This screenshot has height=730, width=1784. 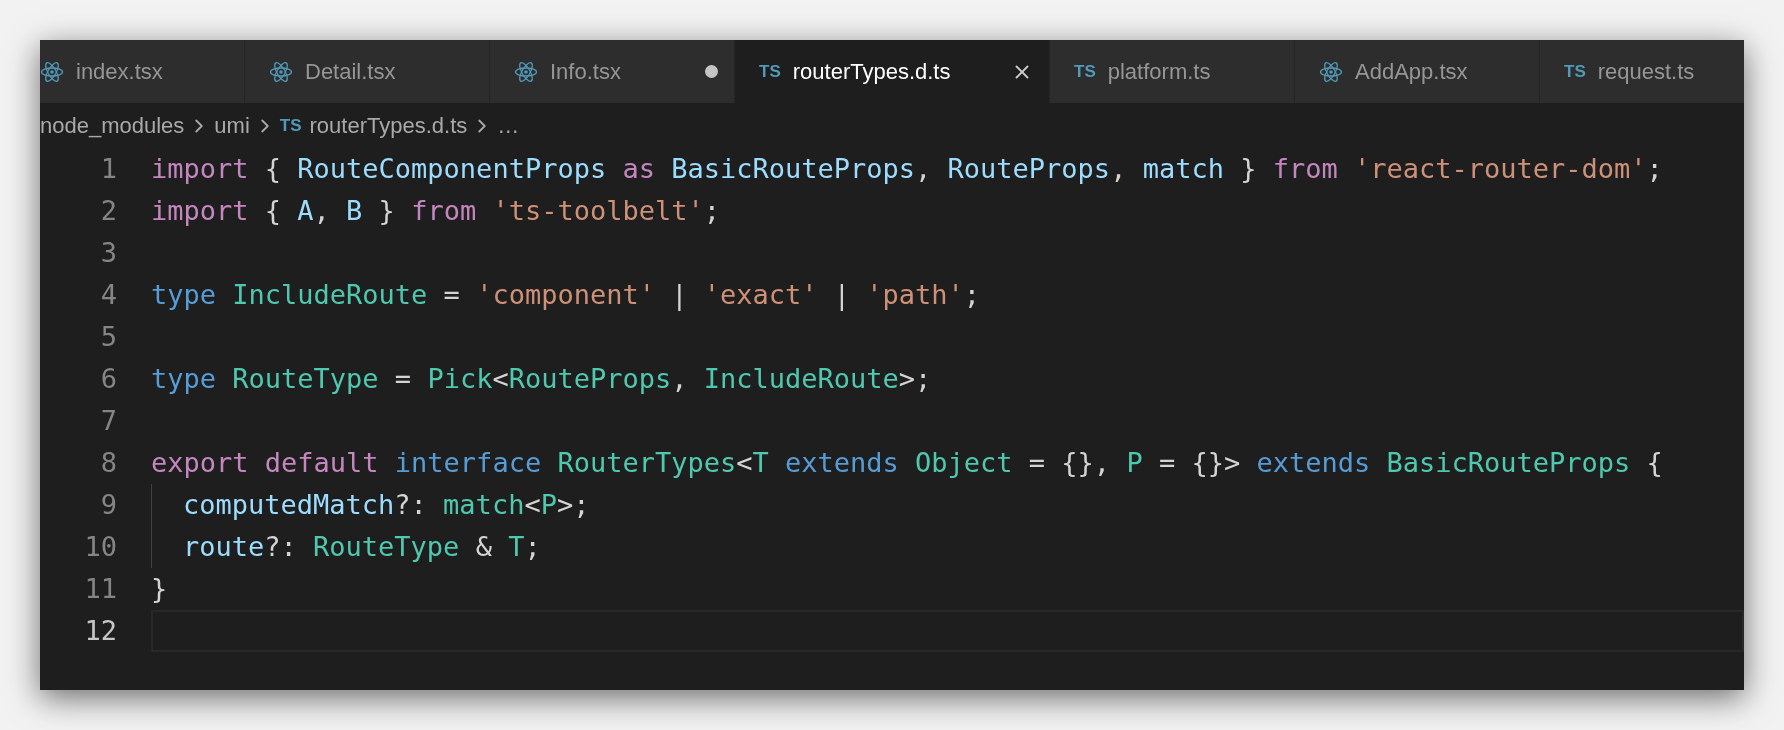 What do you see at coordinates (566, 295) in the screenshot?
I see `code-line: type IncludeRoute = 'component' | 'exact' | 'path';` at bounding box center [566, 295].